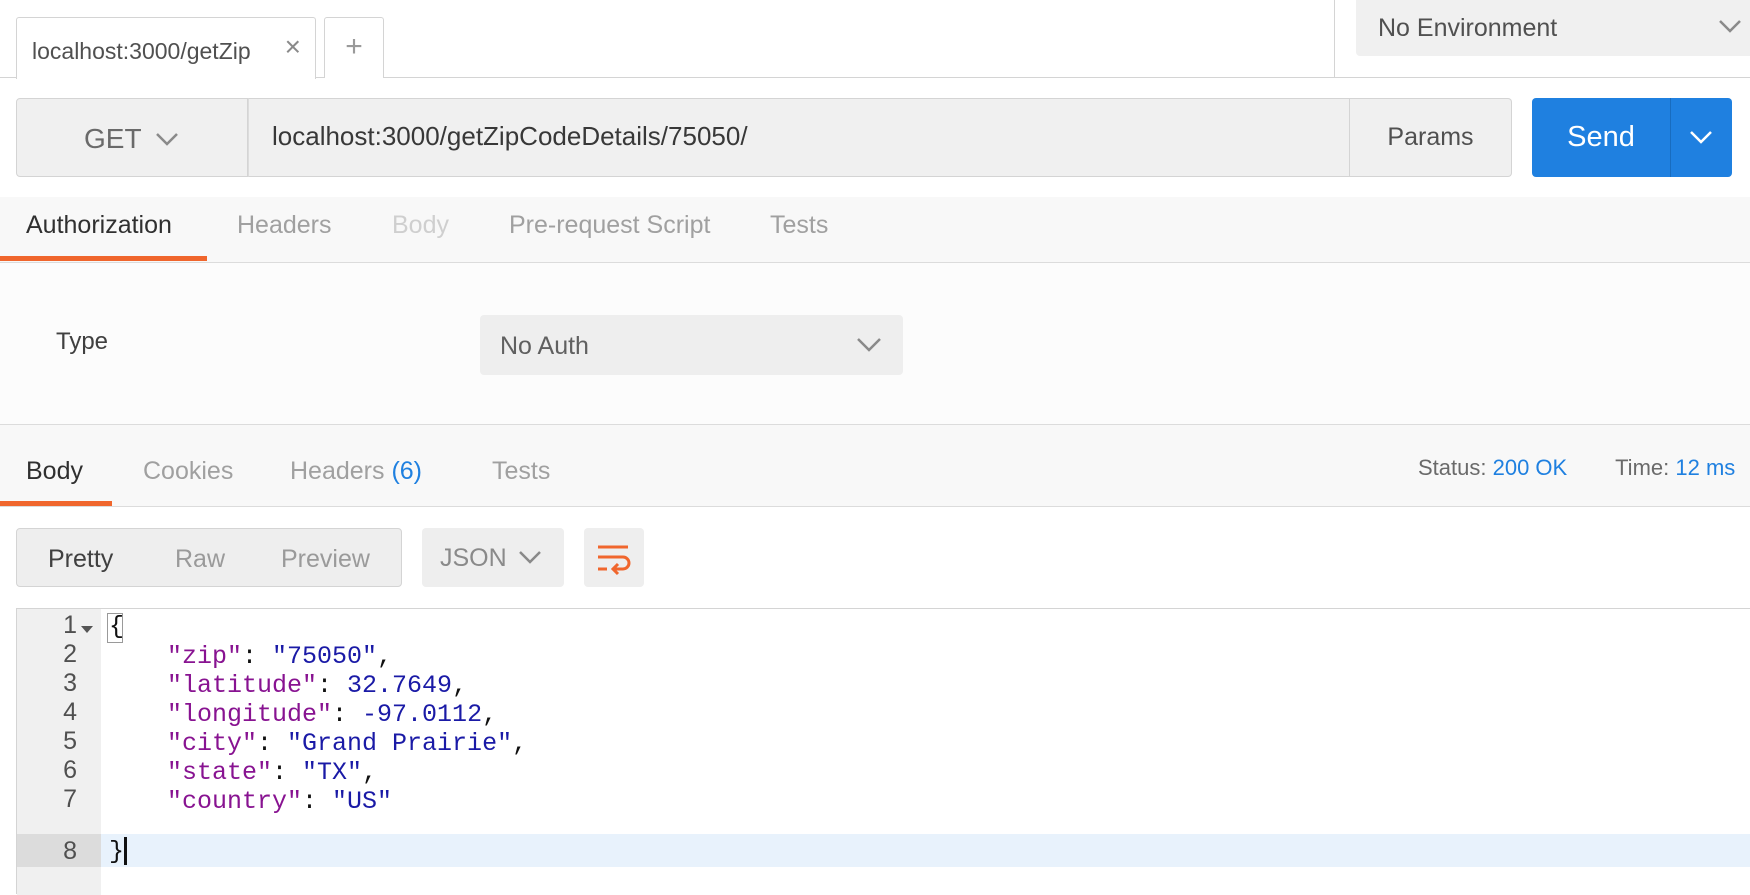  Describe the element at coordinates (99, 225) in the screenshot. I see `tab-authorization: Authorization` at that location.